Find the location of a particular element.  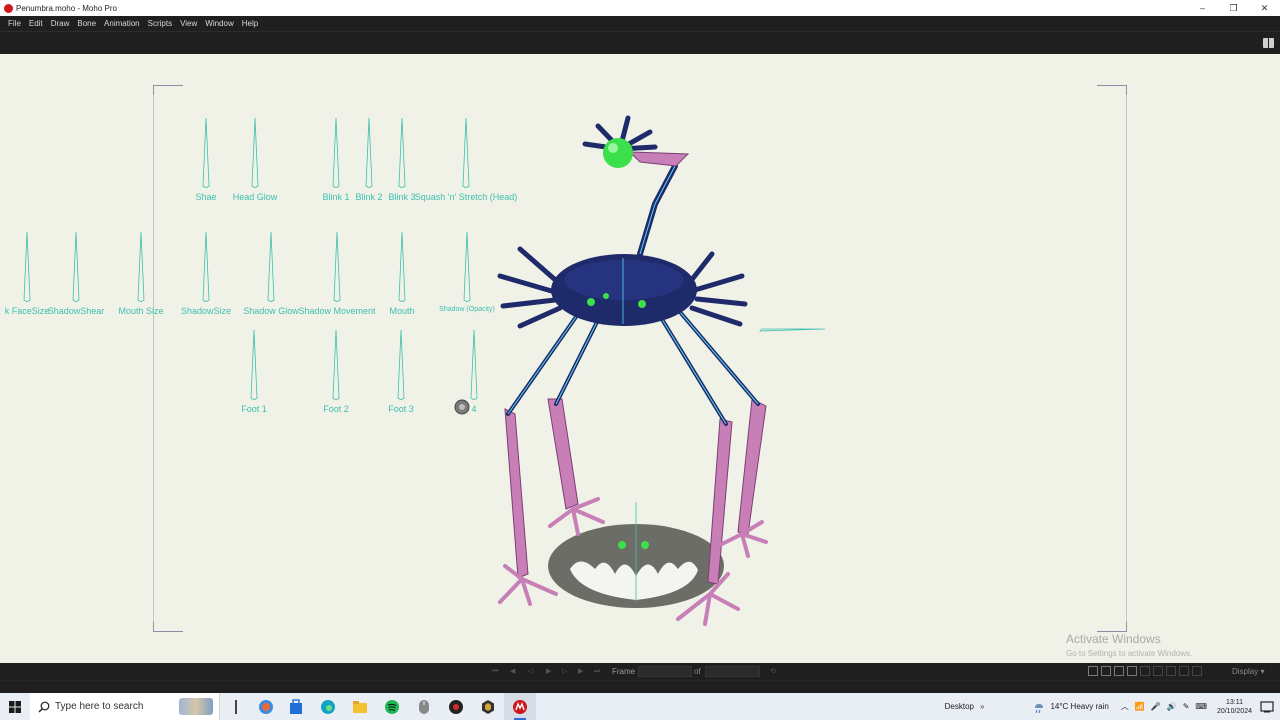

window-controls: – ❐ ✕ is located at coordinates (1233, 8).